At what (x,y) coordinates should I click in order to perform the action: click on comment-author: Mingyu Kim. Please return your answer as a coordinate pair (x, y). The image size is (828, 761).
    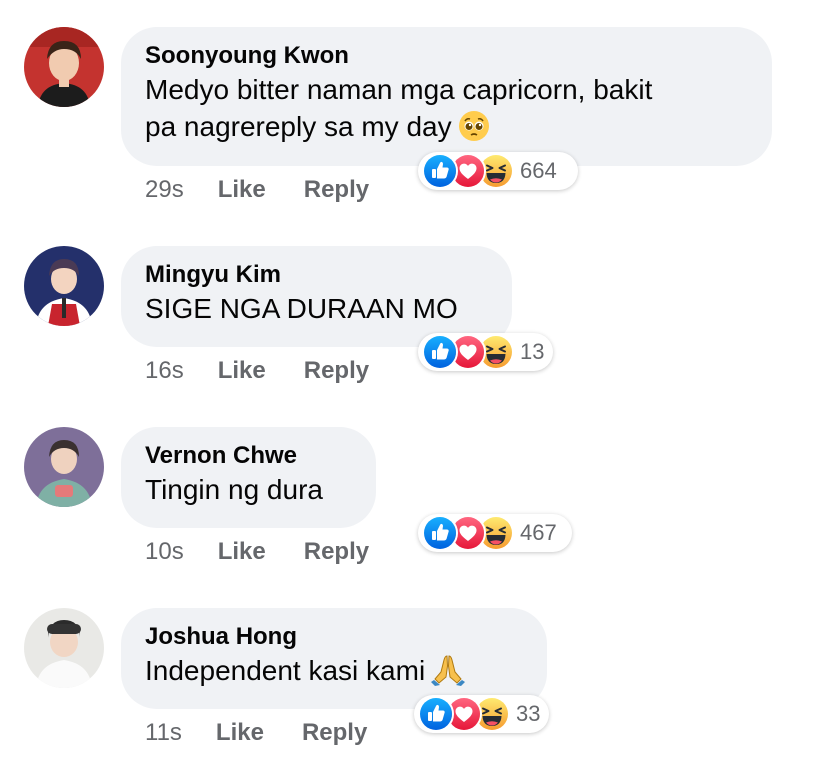
    Looking at the image, I should click on (315, 275).